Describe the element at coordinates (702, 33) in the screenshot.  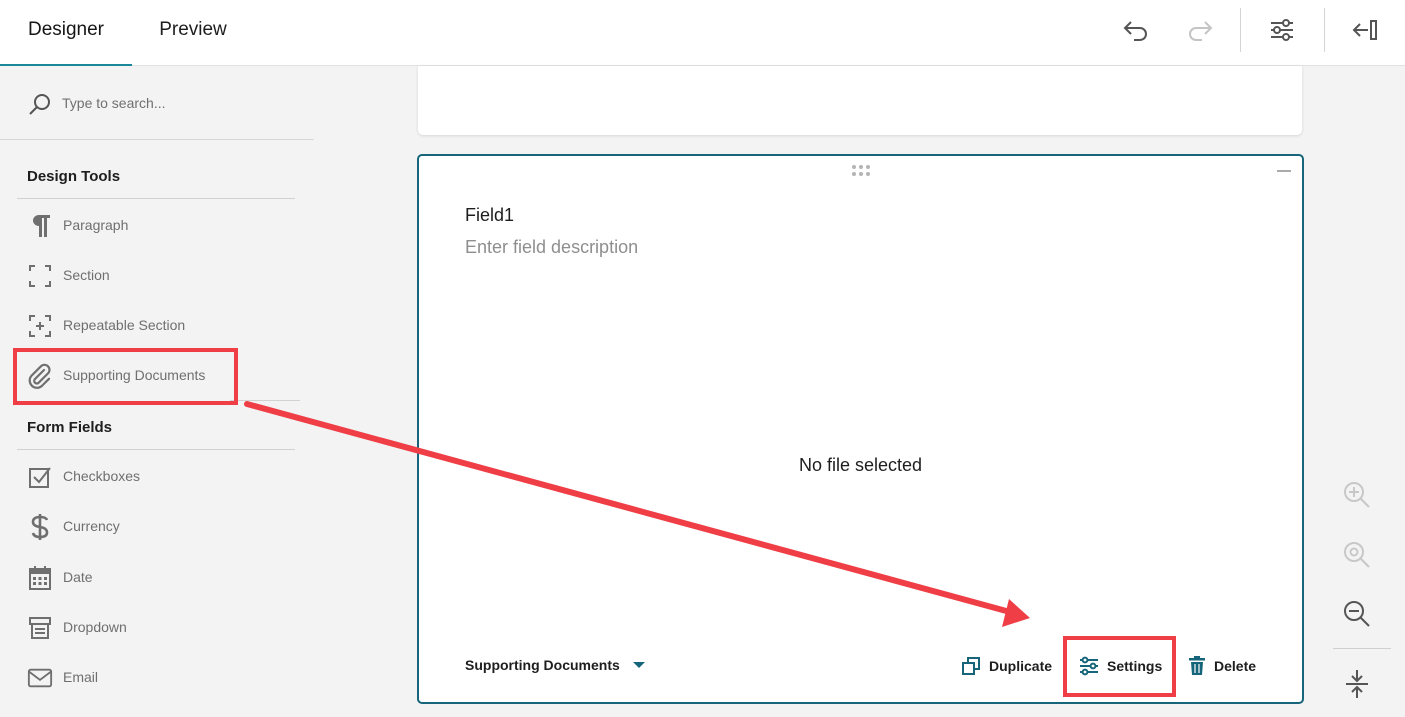
I see `top-bar: Designer Preview` at that location.